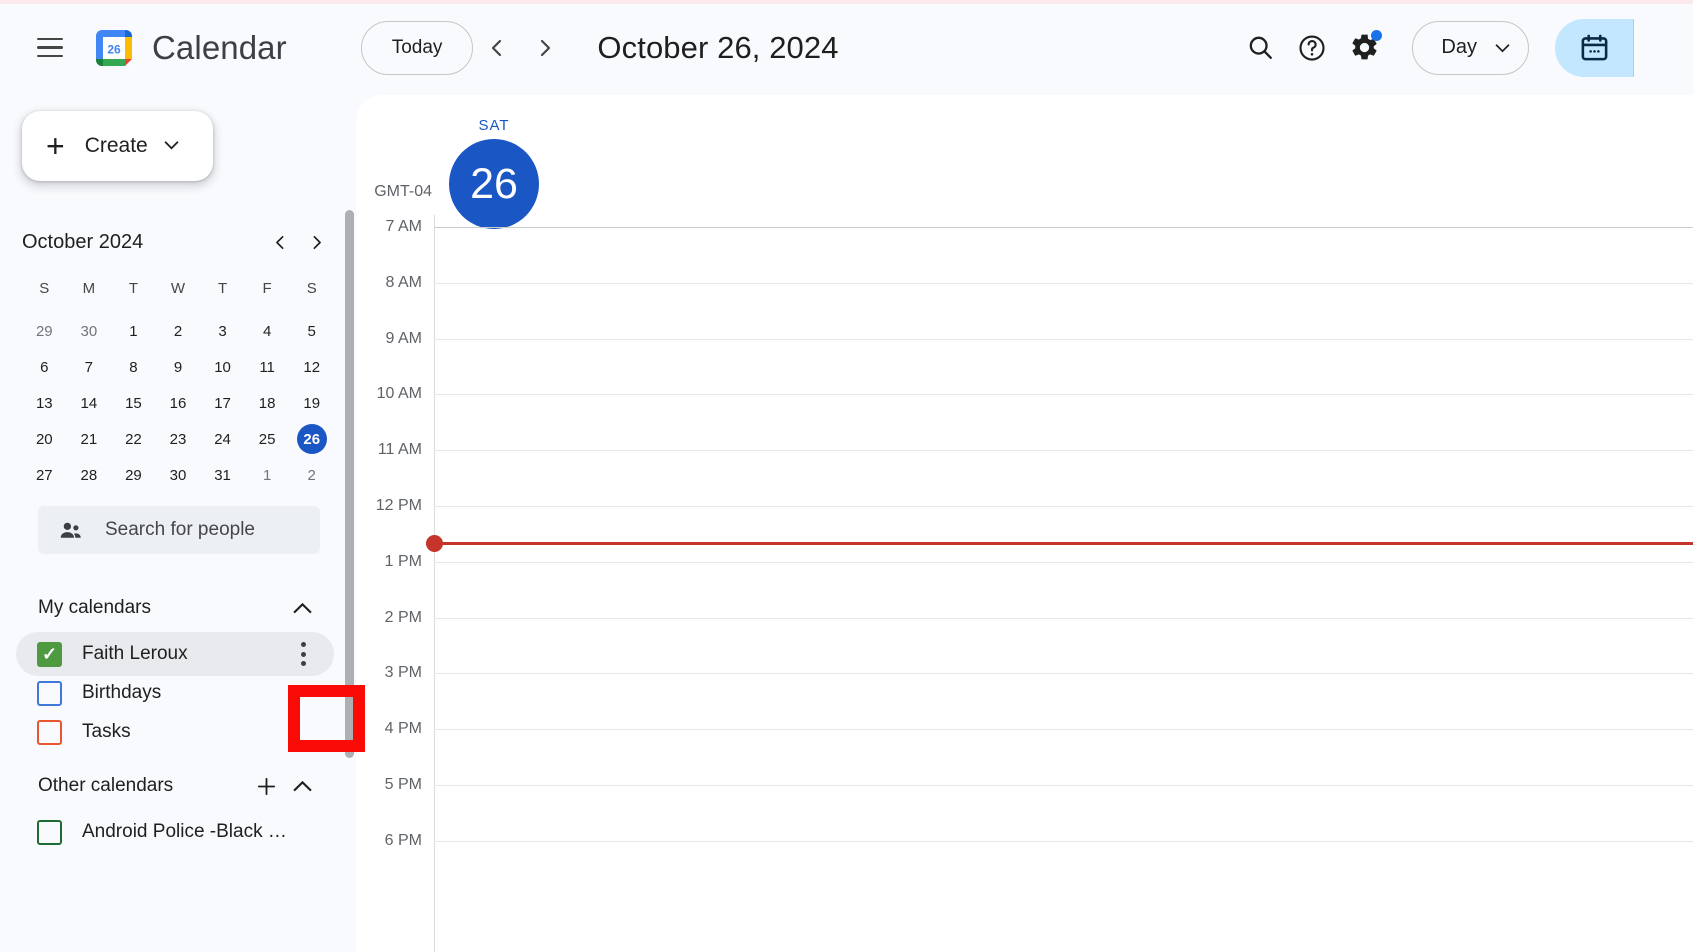 This screenshot has height=952, width=1693. Describe the element at coordinates (545, 48) in the screenshot. I see `next-day-button` at that location.